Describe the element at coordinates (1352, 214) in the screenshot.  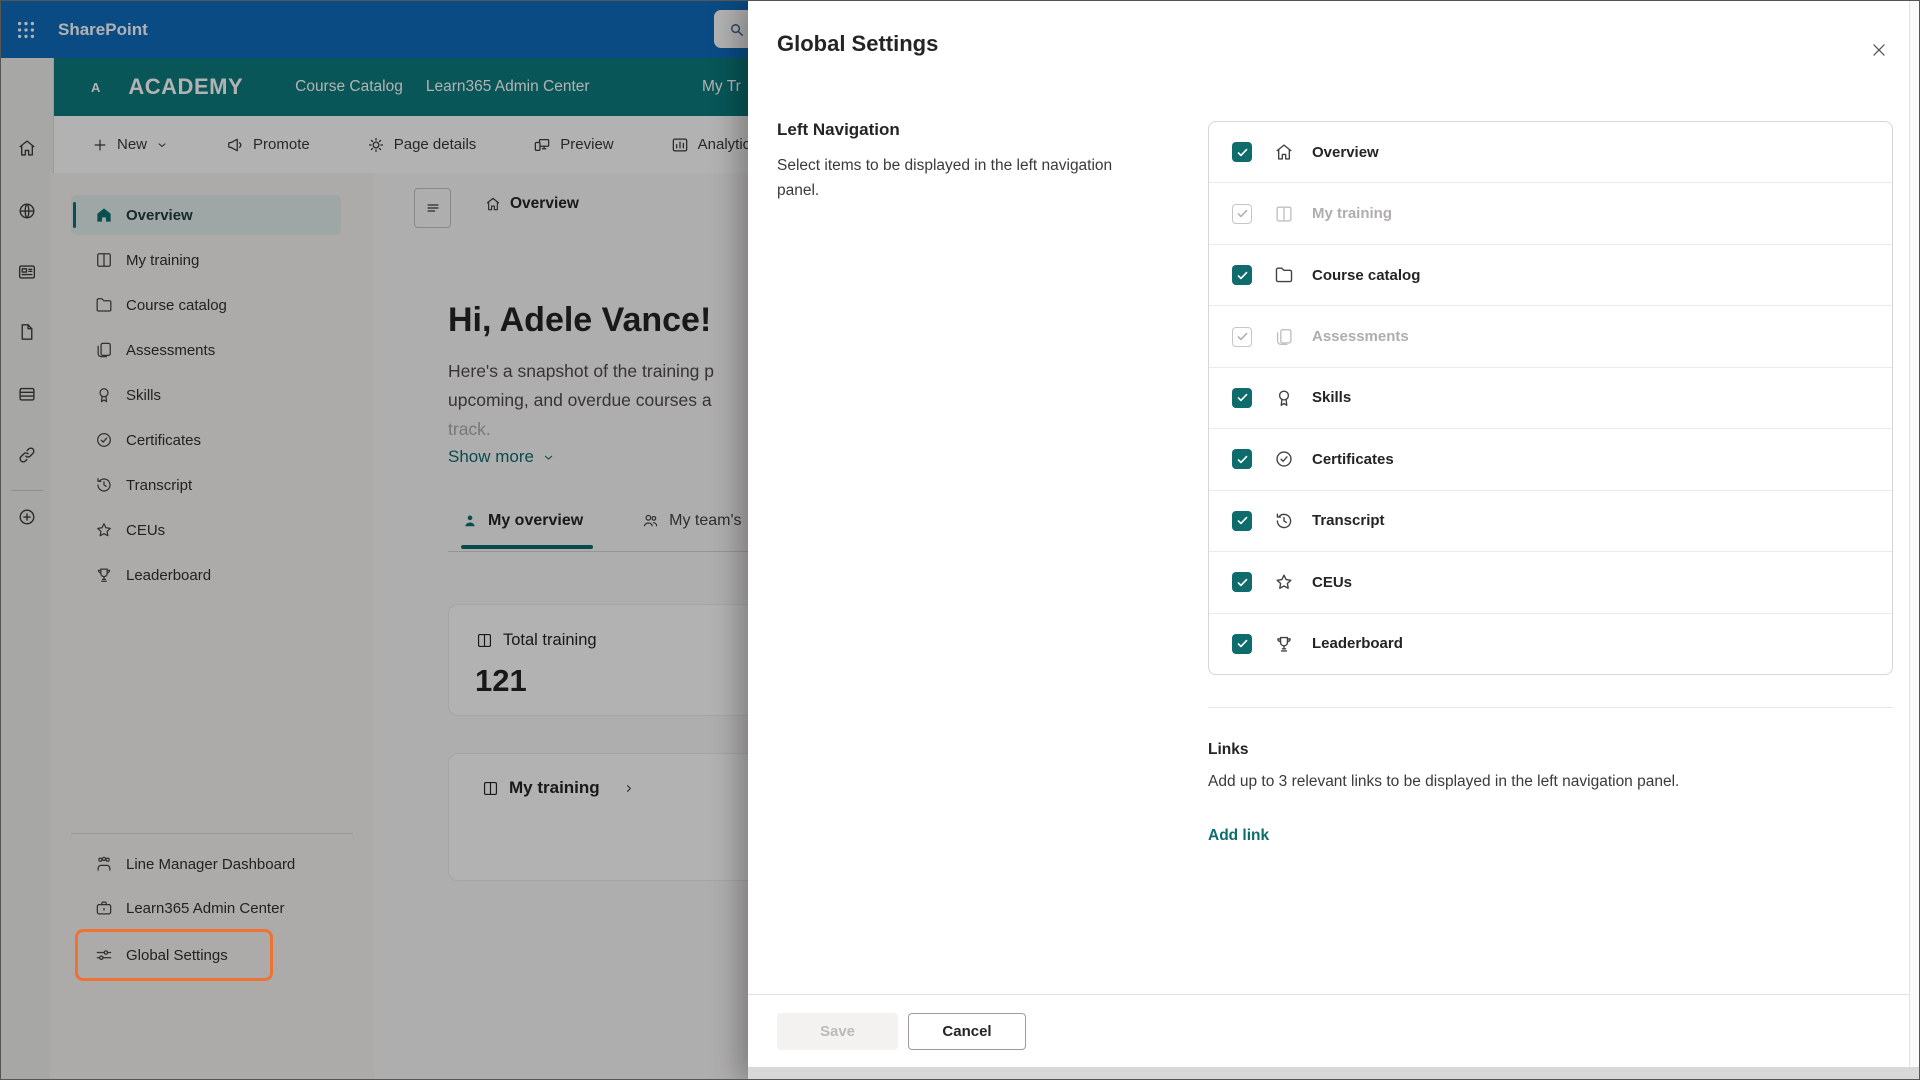
I see `checklist-label: My training` at that location.